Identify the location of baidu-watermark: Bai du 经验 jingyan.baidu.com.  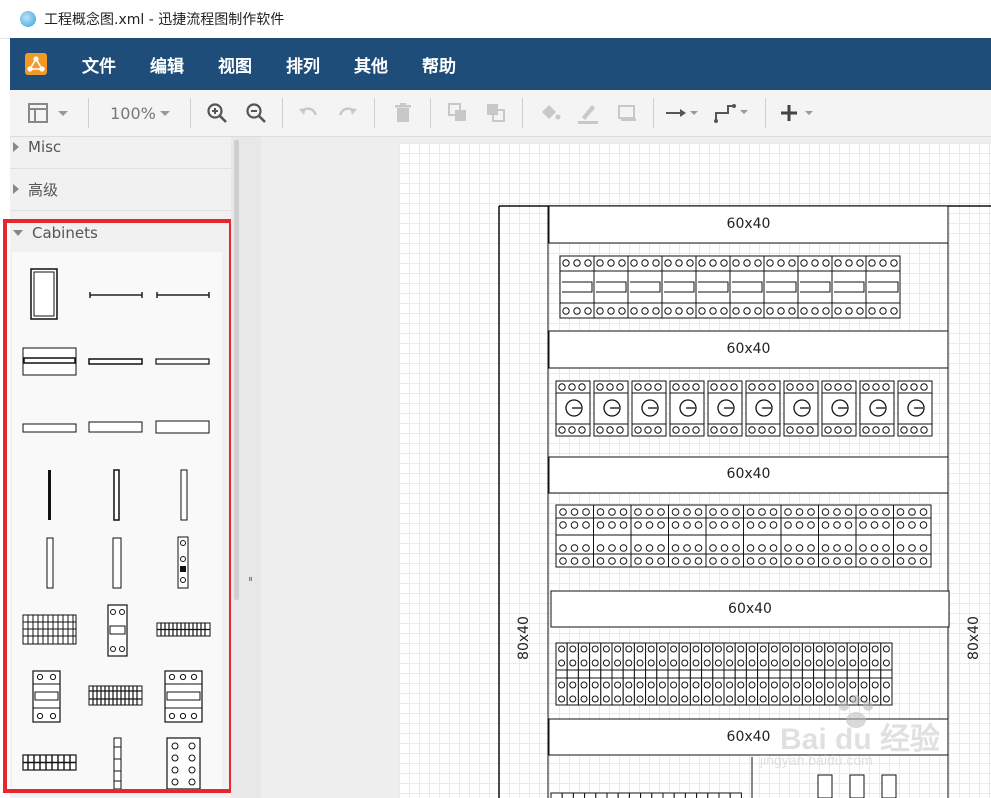
(850, 730).